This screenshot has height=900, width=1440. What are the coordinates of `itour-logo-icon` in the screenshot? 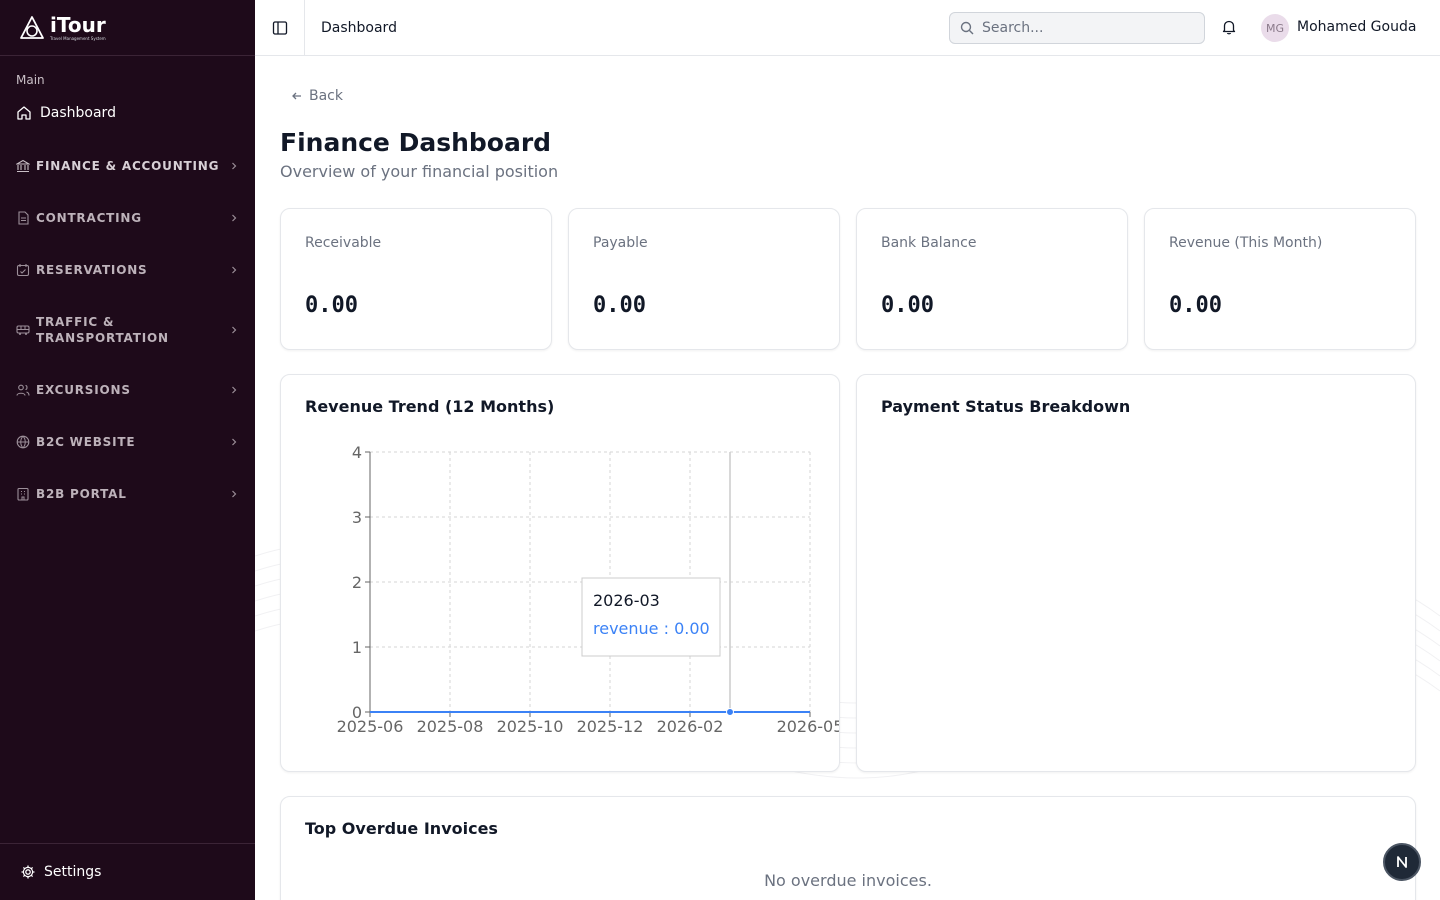 It's located at (32, 27).